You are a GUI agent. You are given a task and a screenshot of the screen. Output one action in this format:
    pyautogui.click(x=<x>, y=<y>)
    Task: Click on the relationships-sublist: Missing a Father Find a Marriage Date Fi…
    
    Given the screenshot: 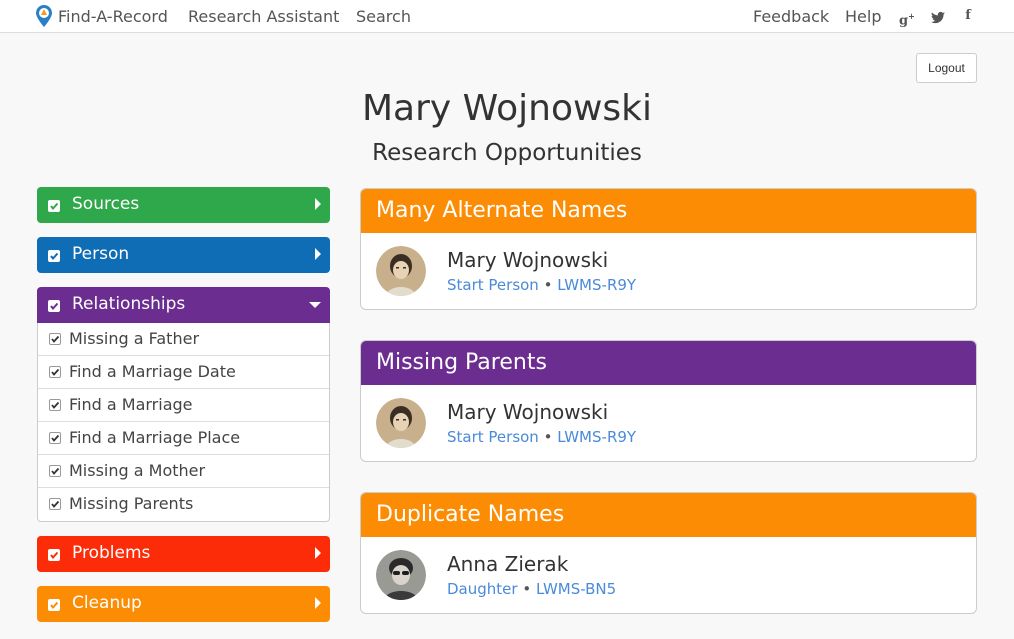 What is the action you would take?
    pyautogui.click(x=183, y=422)
    